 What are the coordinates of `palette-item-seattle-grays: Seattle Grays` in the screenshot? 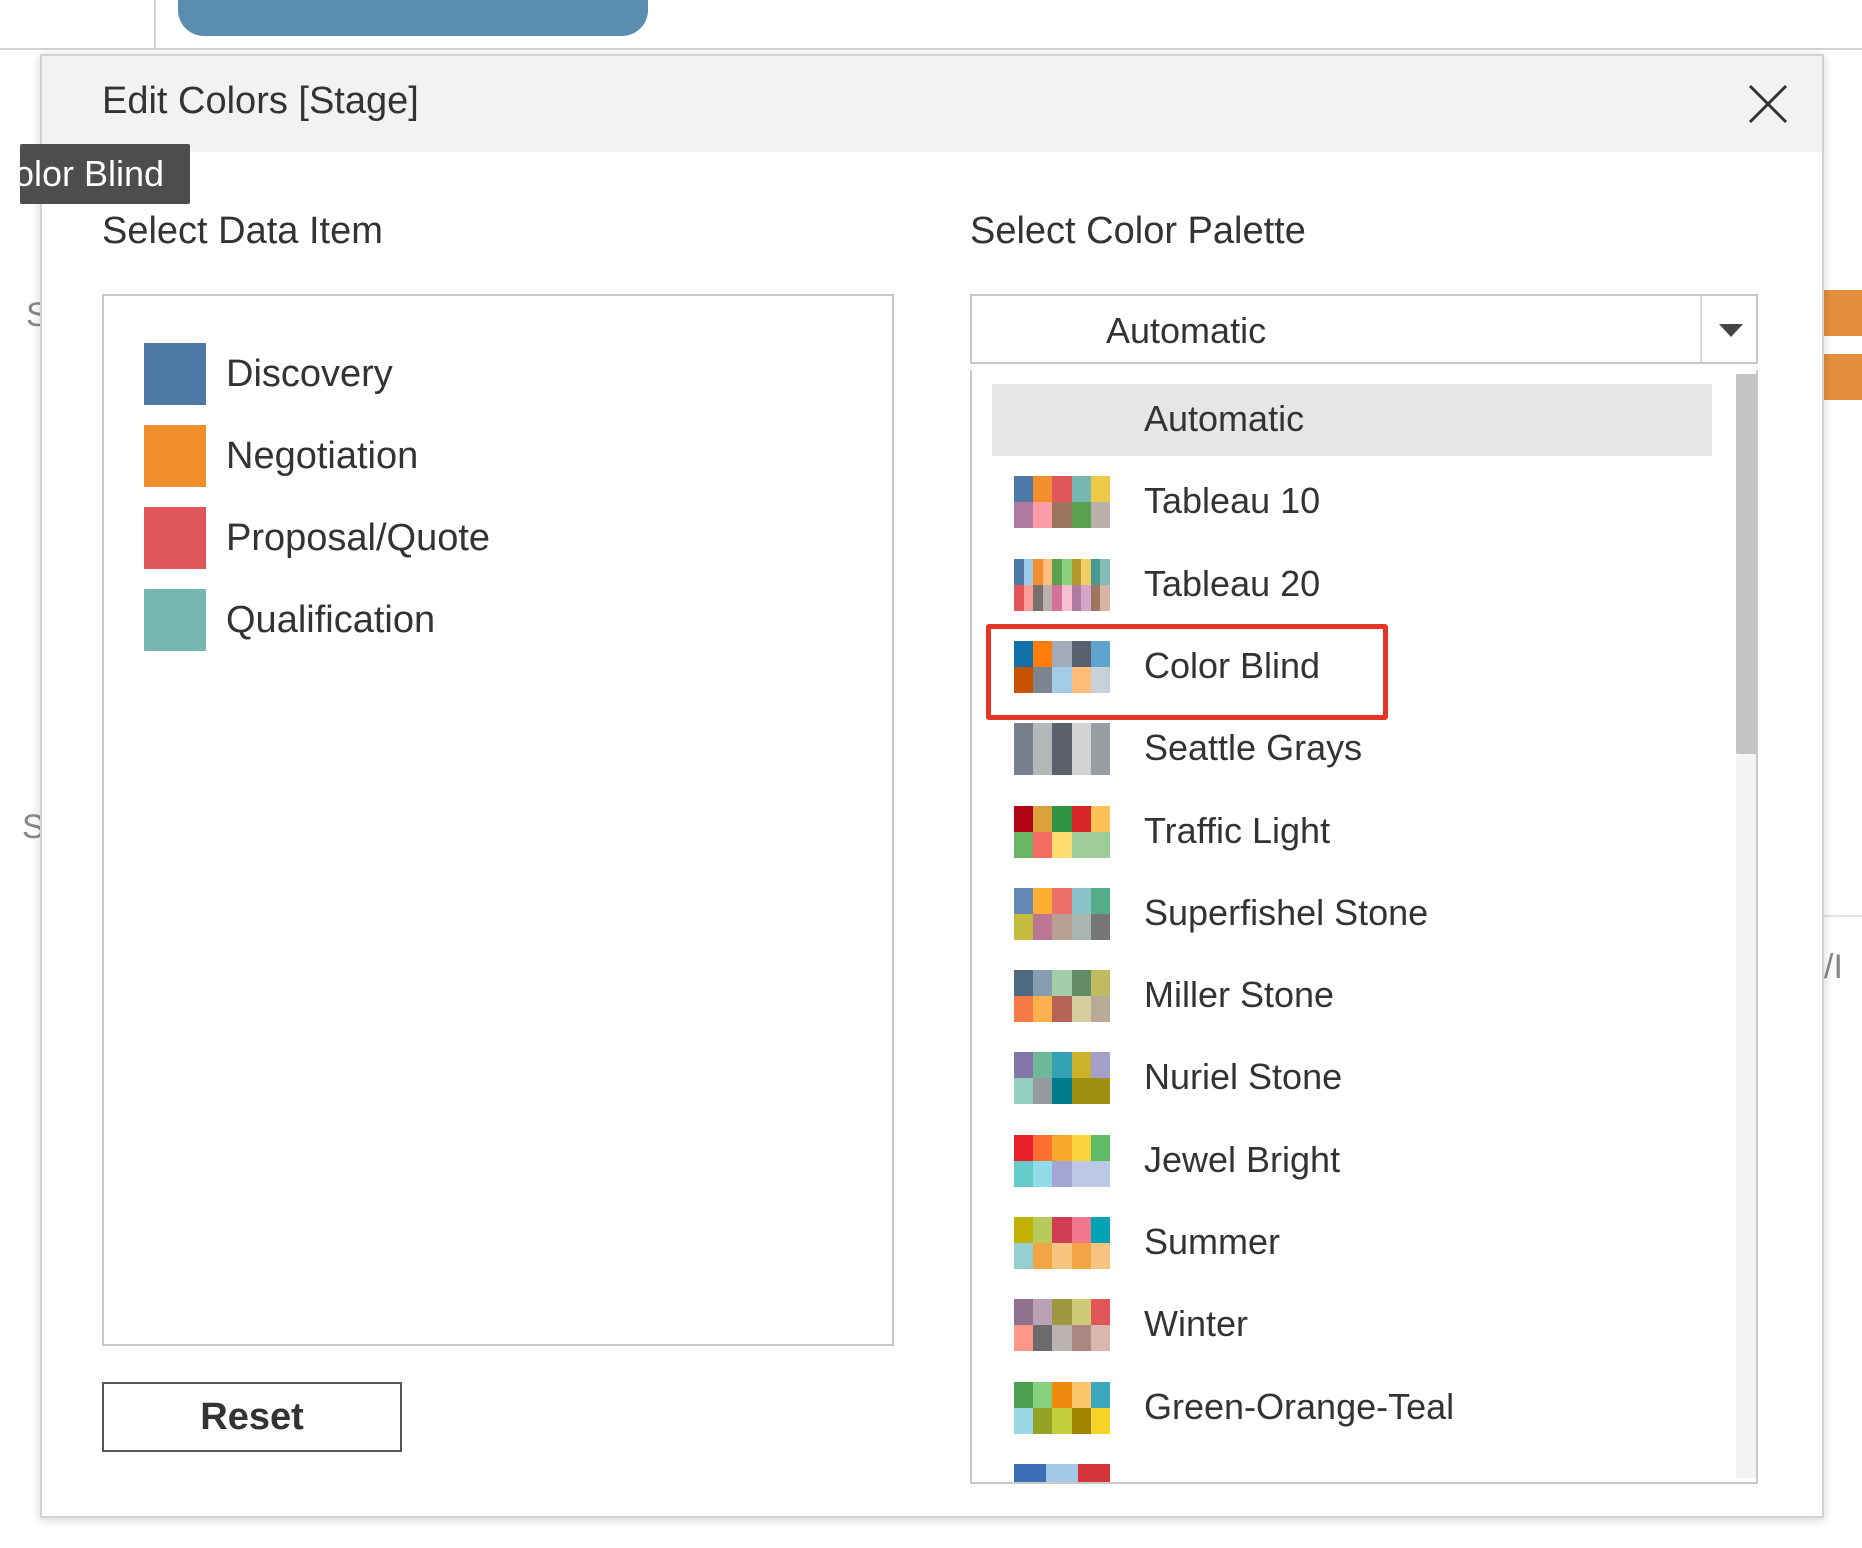 It's located at (1352, 749).